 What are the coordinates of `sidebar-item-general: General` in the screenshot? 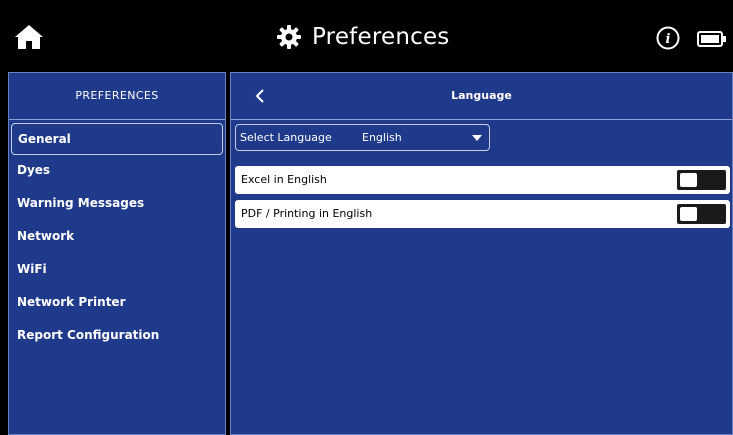 It's located at (117, 139).